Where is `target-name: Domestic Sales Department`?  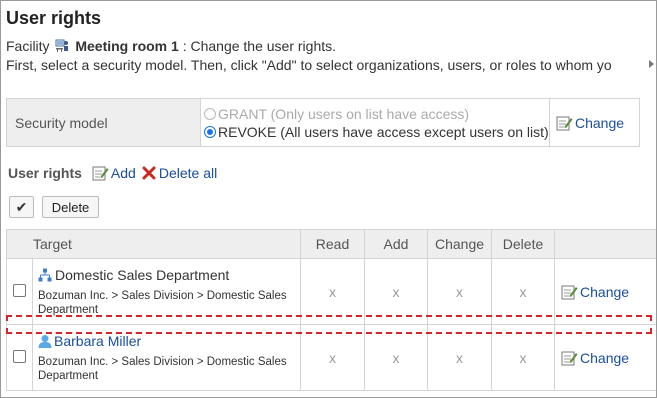
target-name: Domestic Sales Department is located at coordinates (168, 275).